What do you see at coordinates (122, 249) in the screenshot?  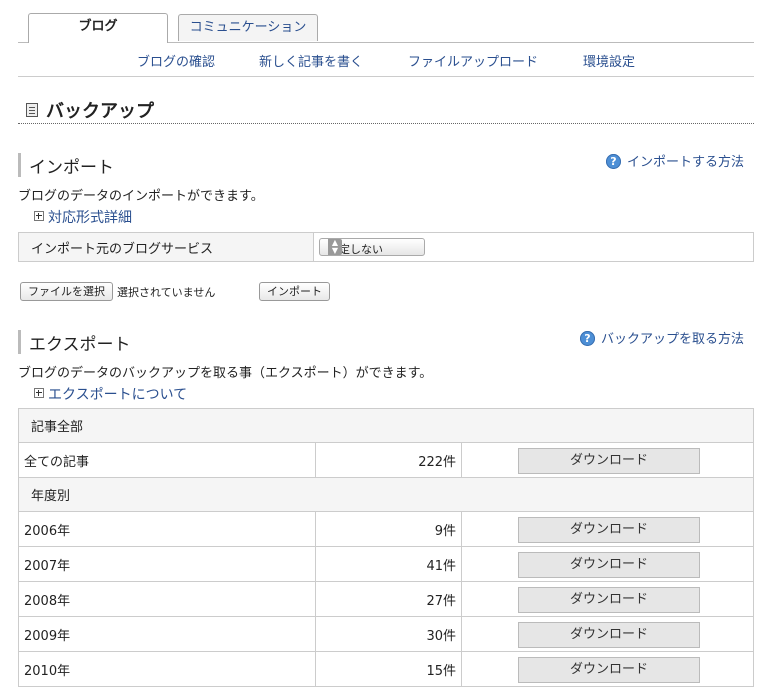 I see `import-source-label: インポート元のブログサービス` at bounding box center [122, 249].